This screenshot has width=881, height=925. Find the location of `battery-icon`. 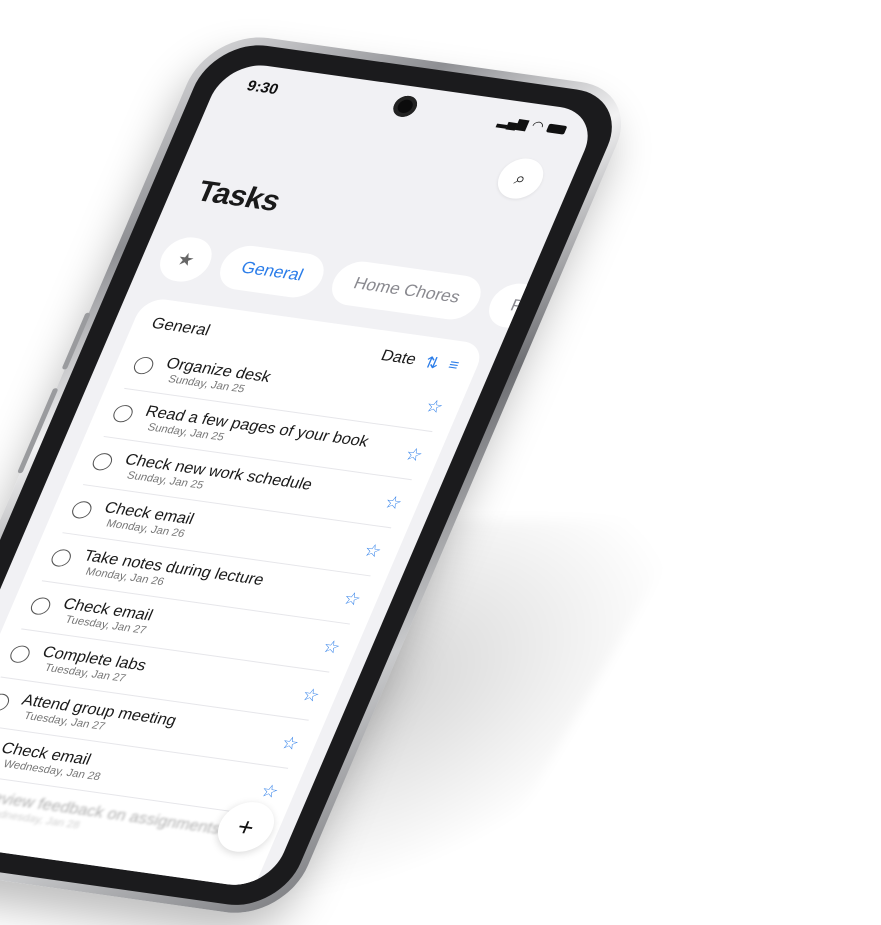

battery-icon is located at coordinates (556, 129).